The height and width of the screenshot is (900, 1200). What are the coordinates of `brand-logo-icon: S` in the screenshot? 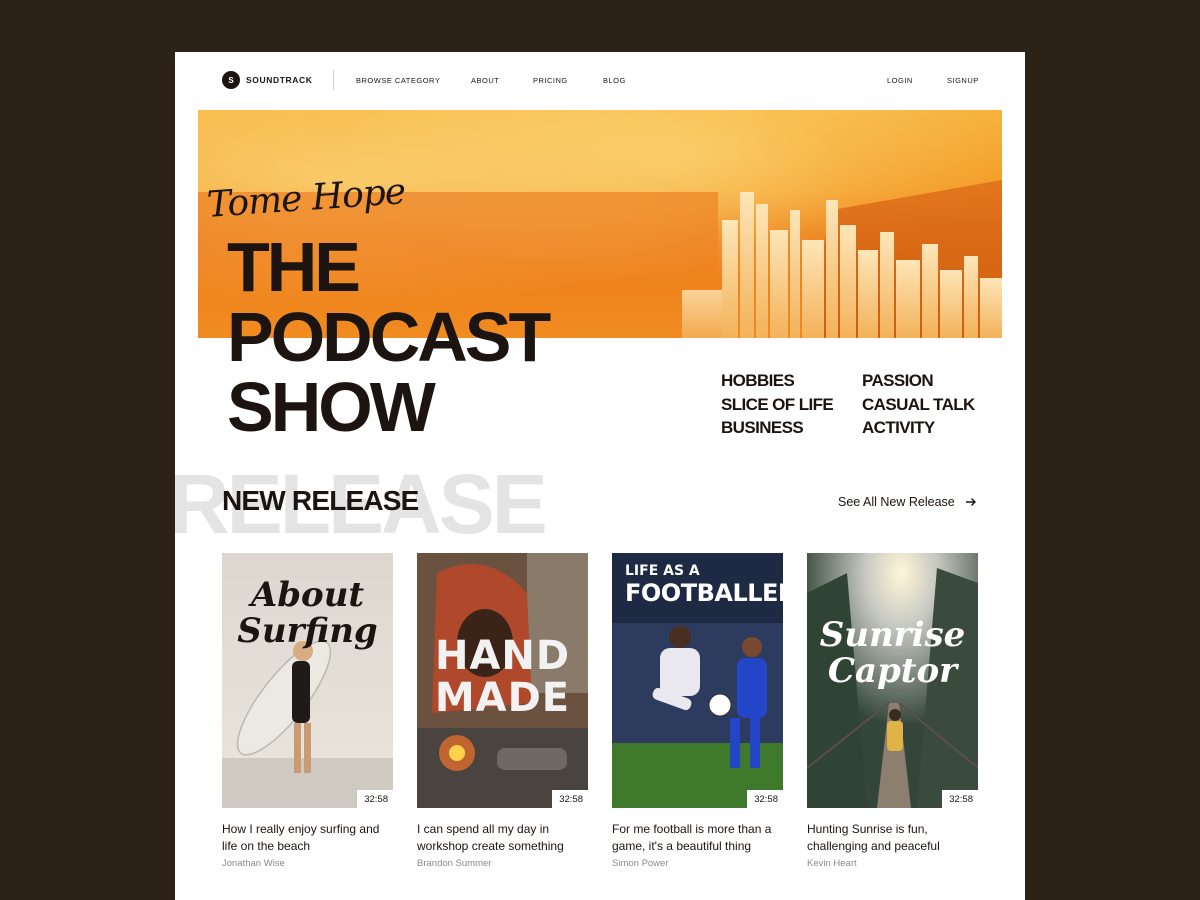 It's located at (231, 80).